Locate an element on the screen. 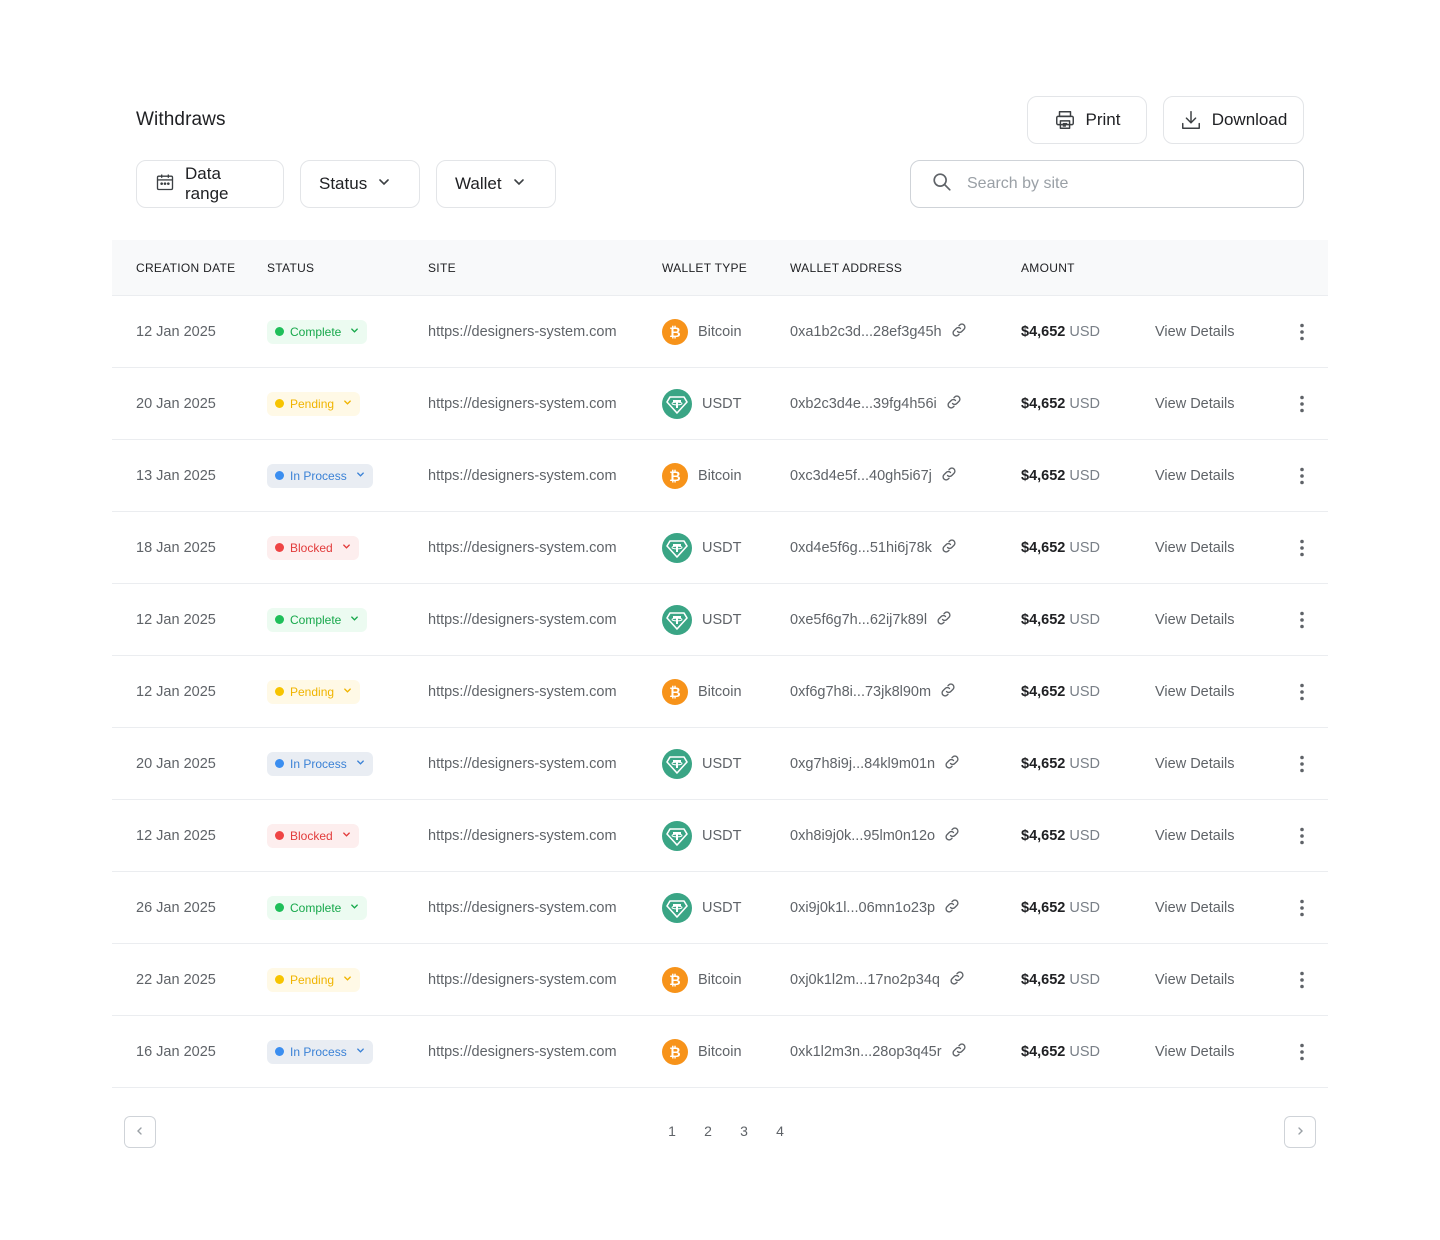 This screenshot has width=1440, height=1240. column-header-date: CREATION DATE is located at coordinates (185, 268).